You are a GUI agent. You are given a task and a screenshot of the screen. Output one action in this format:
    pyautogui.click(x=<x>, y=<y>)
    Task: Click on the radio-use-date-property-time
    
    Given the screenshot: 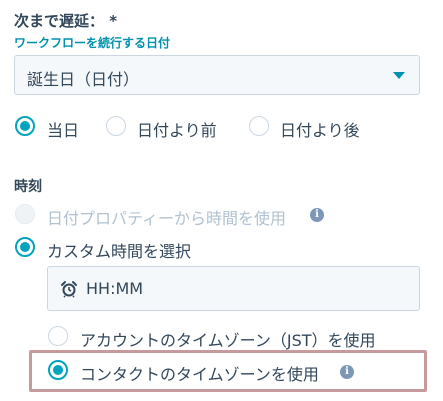 What is the action you would take?
    pyautogui.click(x=25, y=214)
    